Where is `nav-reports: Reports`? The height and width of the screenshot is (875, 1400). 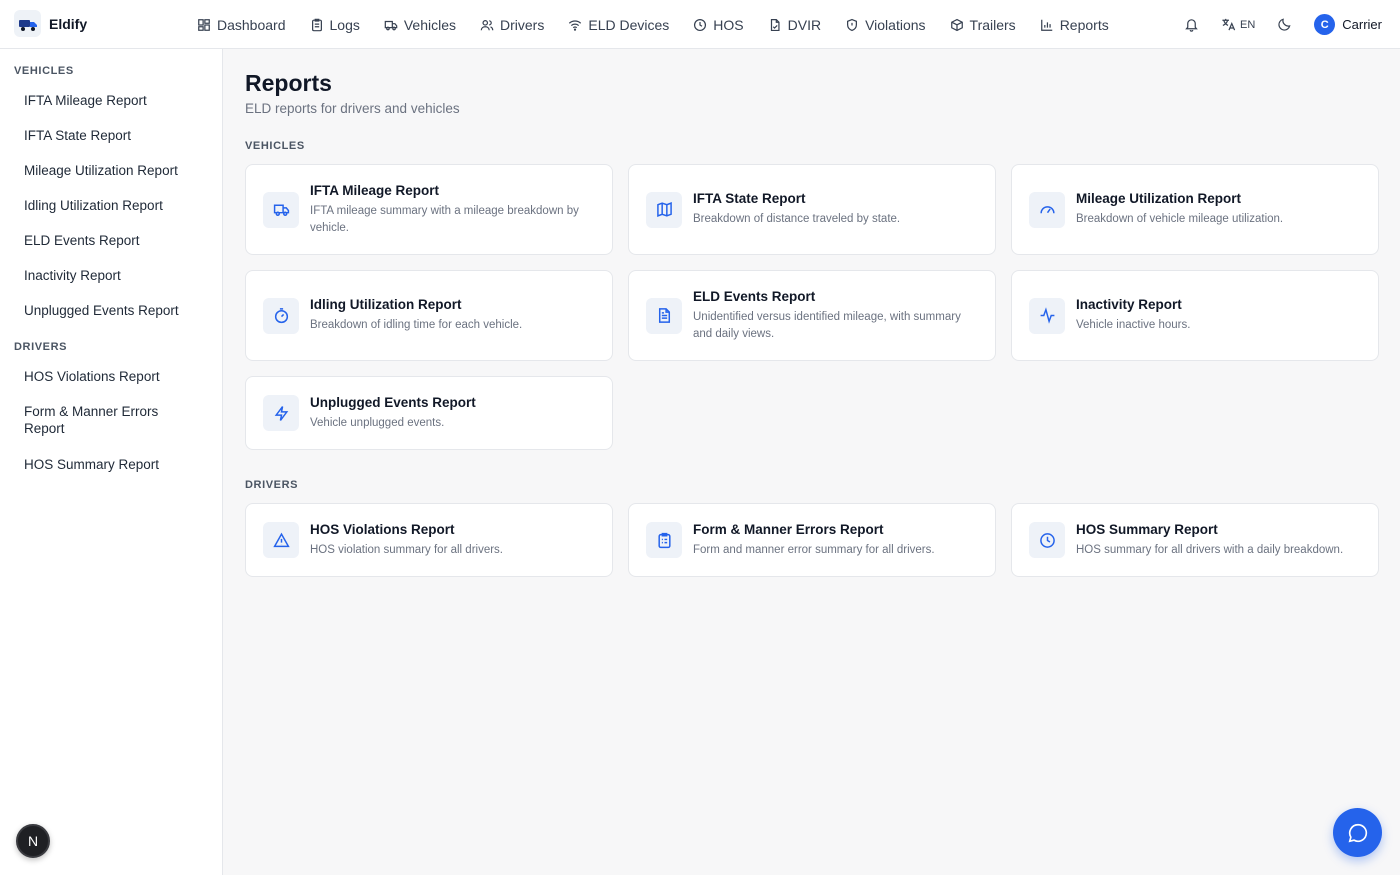
nav-reports: Reports is located at coordinates (1074, 24).